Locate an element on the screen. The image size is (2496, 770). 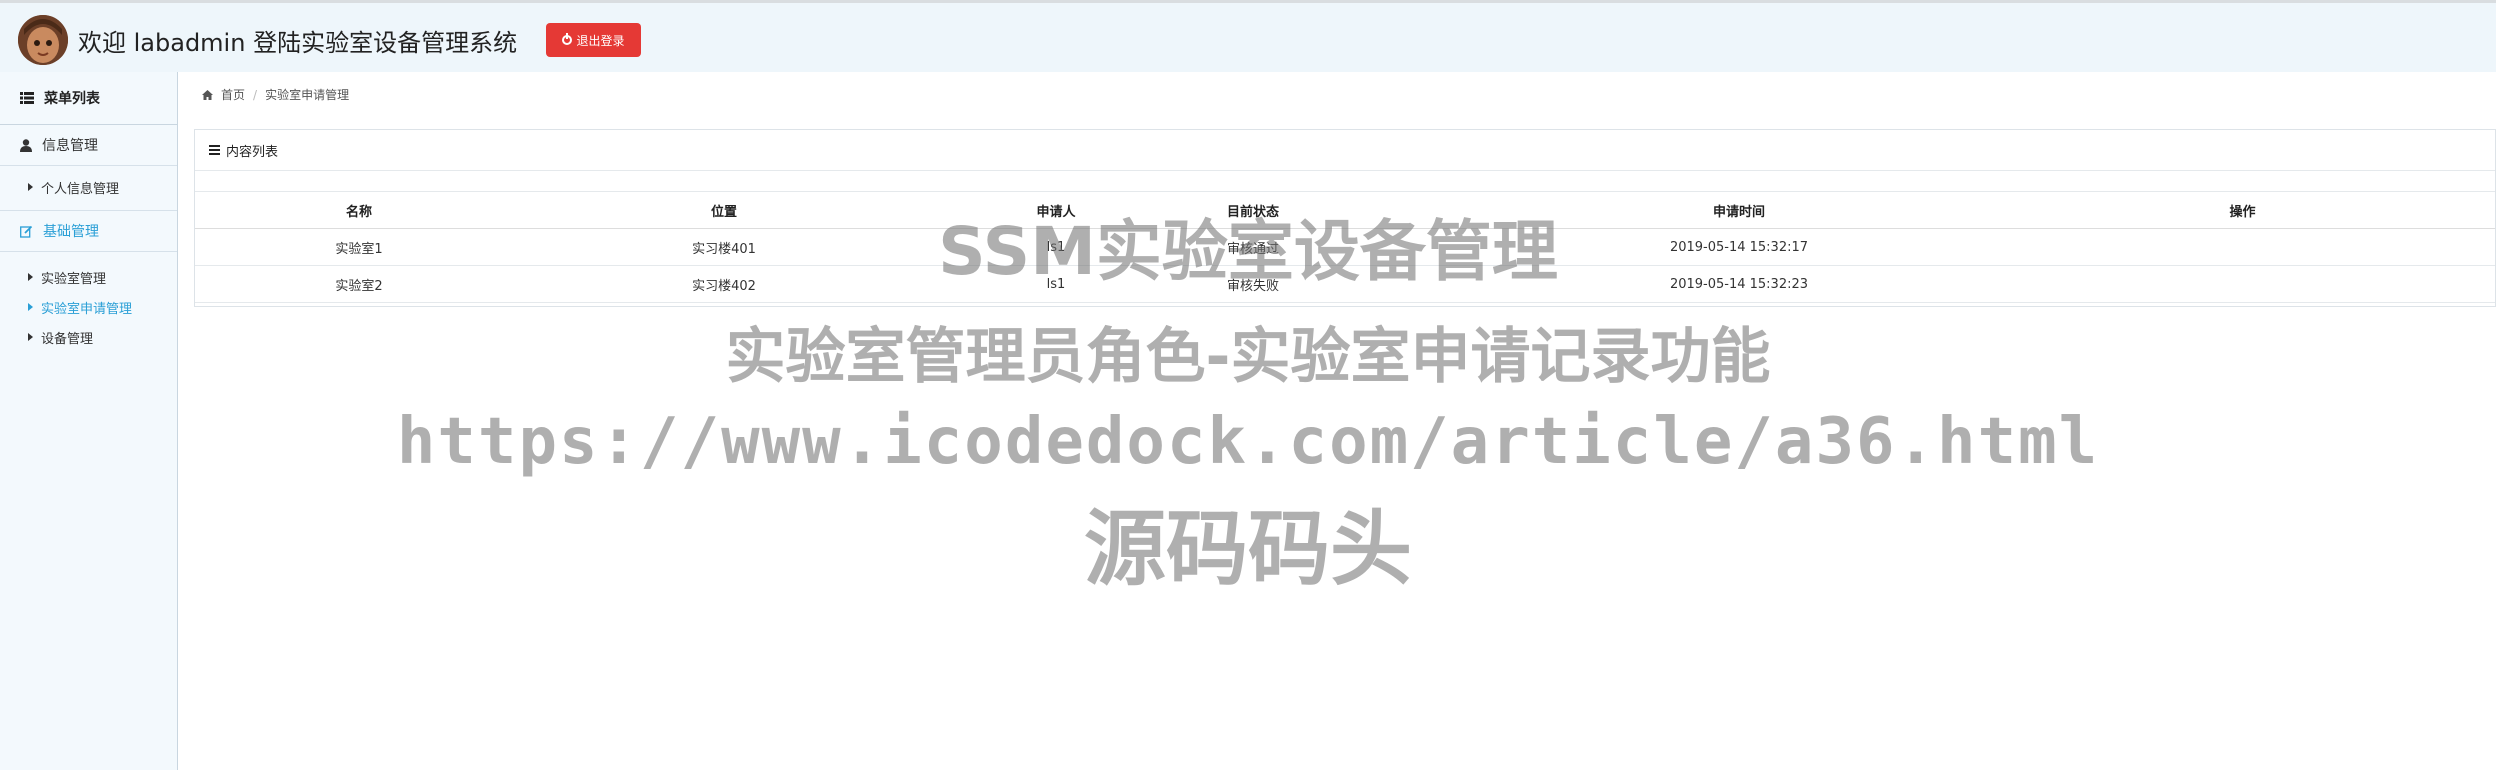
sidebar-heading-label: 菜单列表 is located at coordinates (72, 99).